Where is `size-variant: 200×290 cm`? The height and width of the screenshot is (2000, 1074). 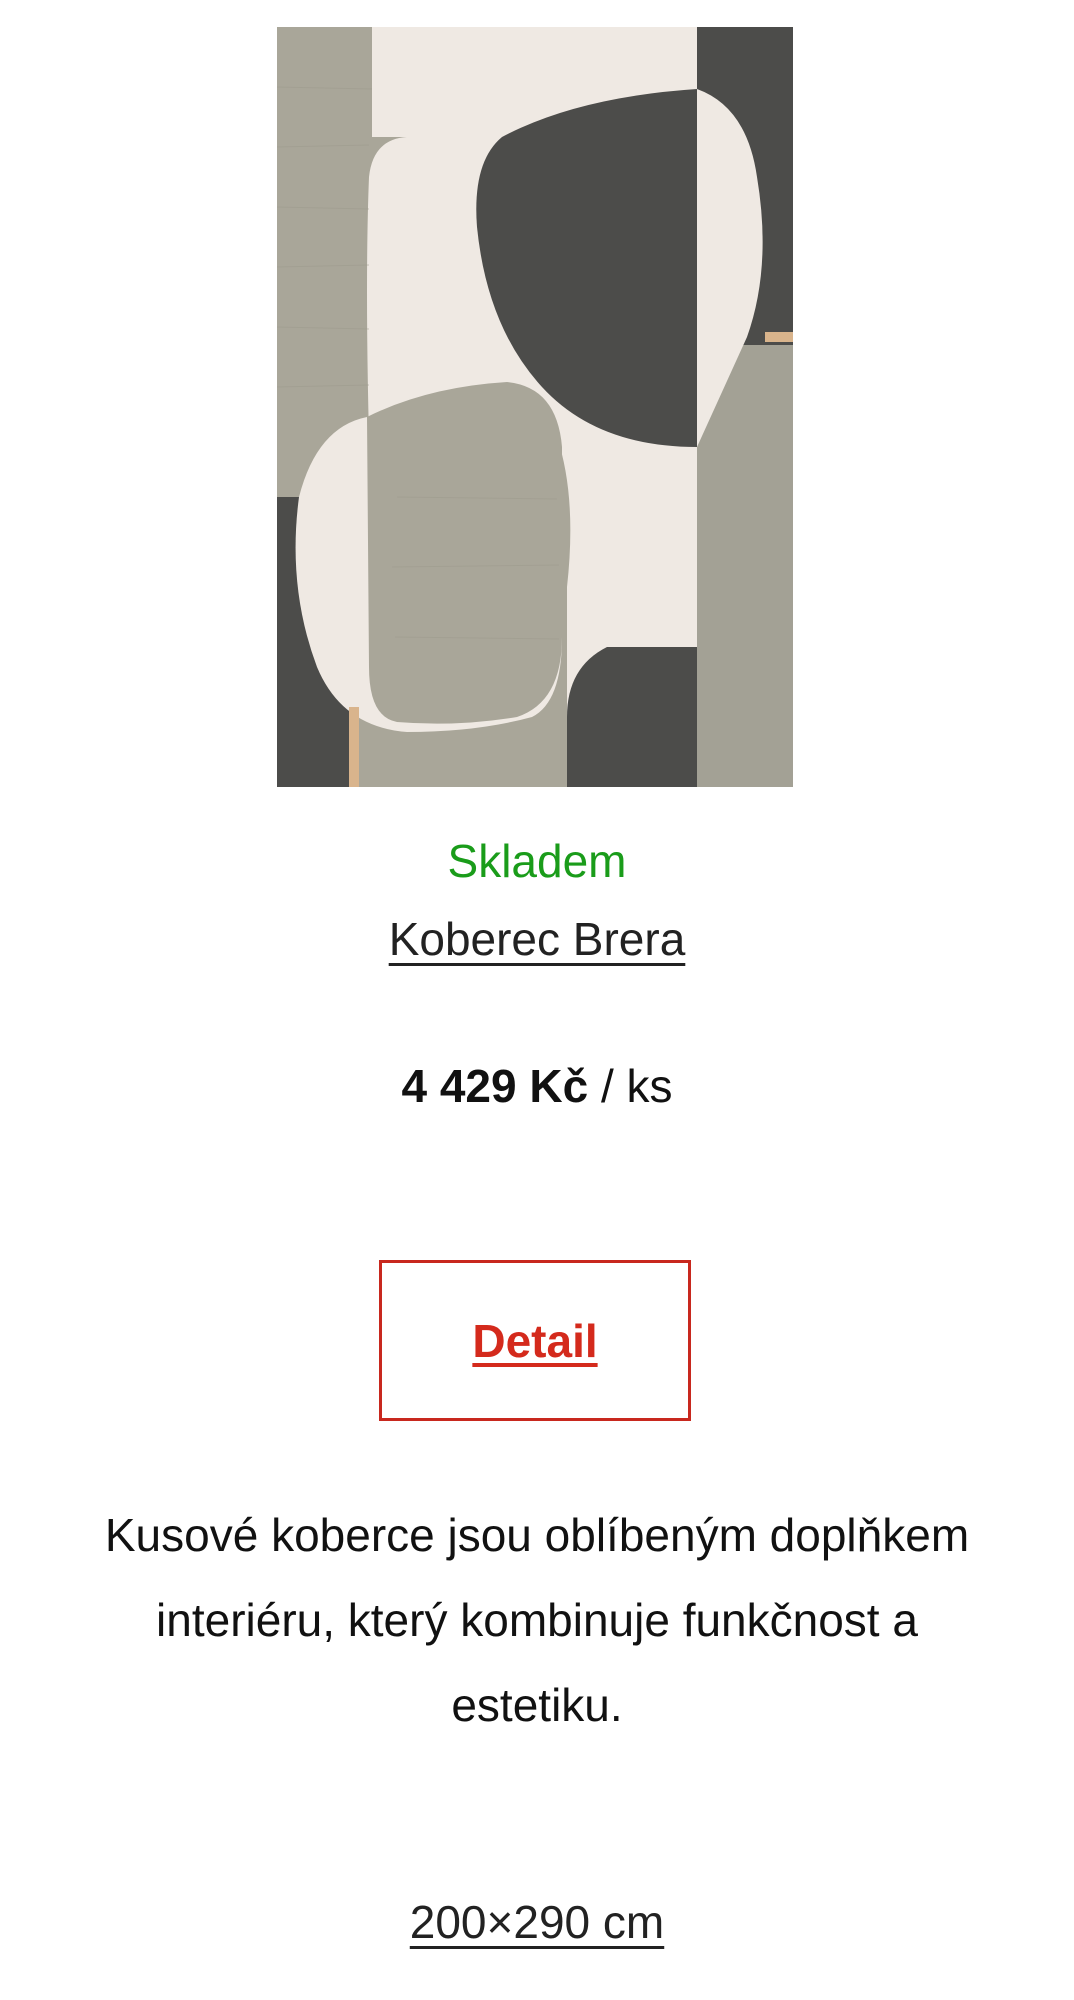
size-variant: 200×290 cm is located at coordinates (537, 1922).